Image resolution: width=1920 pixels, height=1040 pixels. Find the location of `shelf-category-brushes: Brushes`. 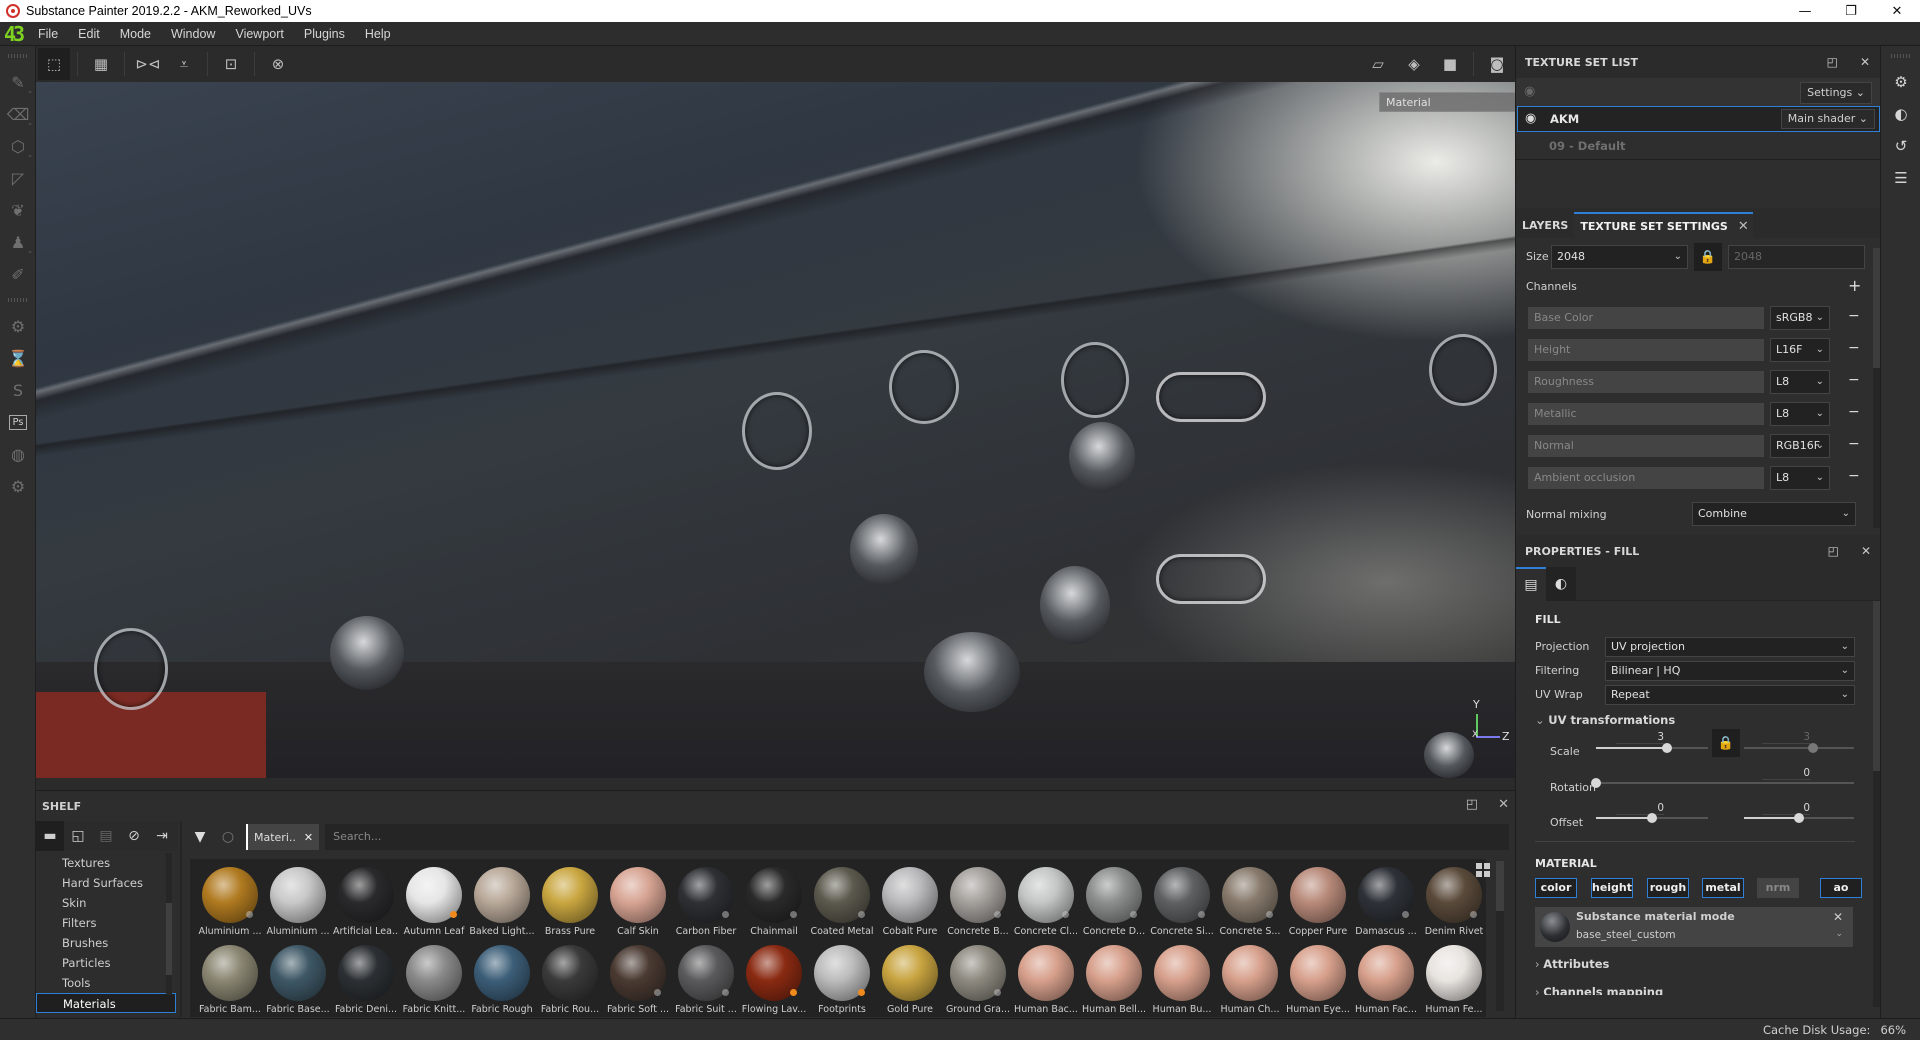

shelf-category-brushes: Brushes is located at coordinates (106, 943).